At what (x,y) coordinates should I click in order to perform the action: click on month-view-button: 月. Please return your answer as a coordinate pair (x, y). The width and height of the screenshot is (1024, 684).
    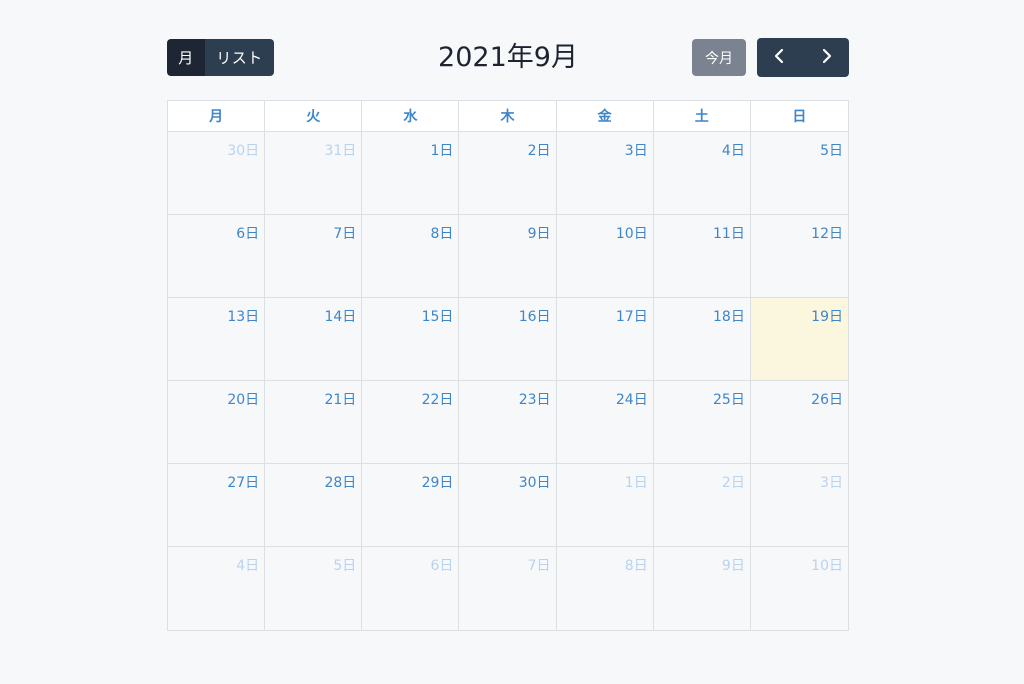
    Looking at the image, I should click on (186, 57).